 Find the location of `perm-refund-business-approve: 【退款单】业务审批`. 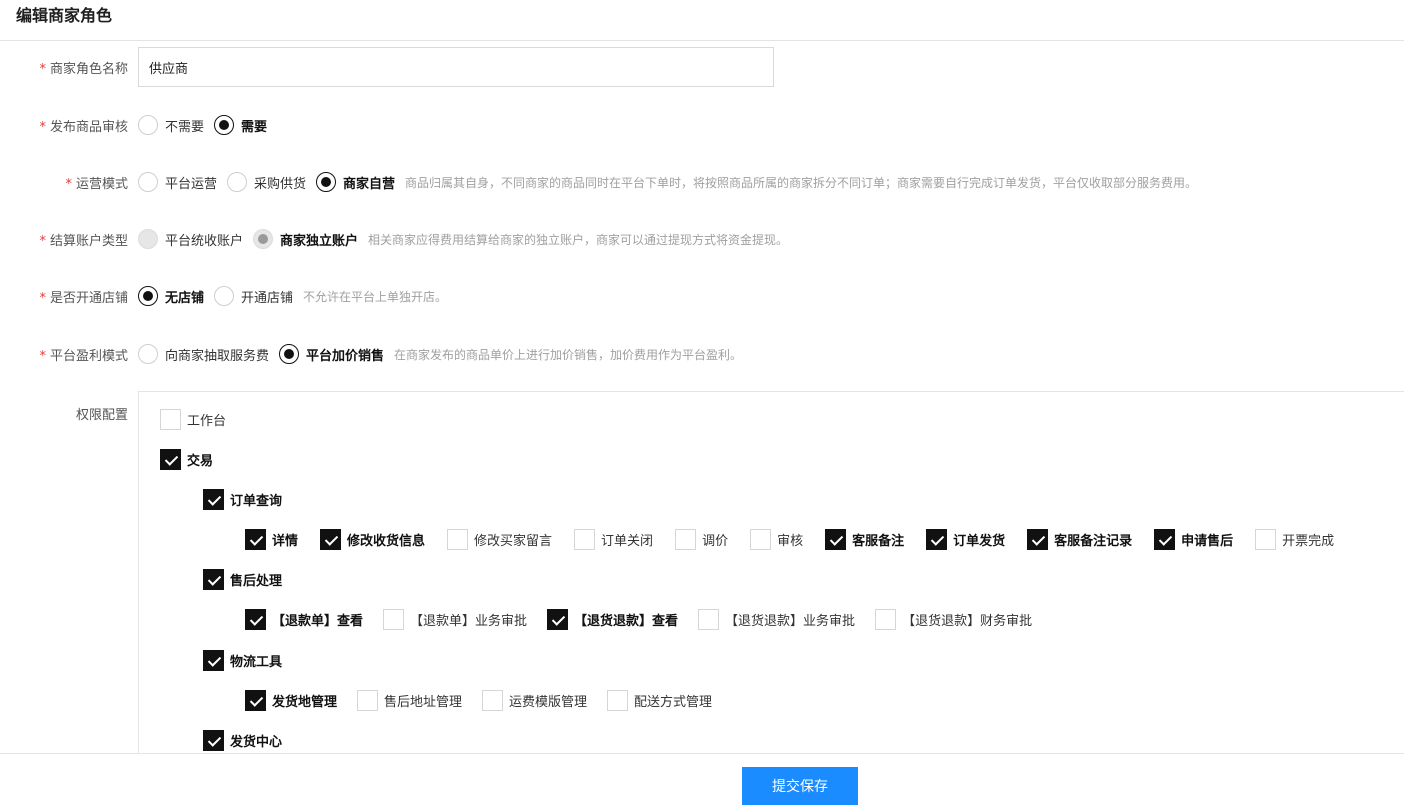

perm-refund-business-approve: 【退款单】业务审批 is located at coordinates (455, 619).